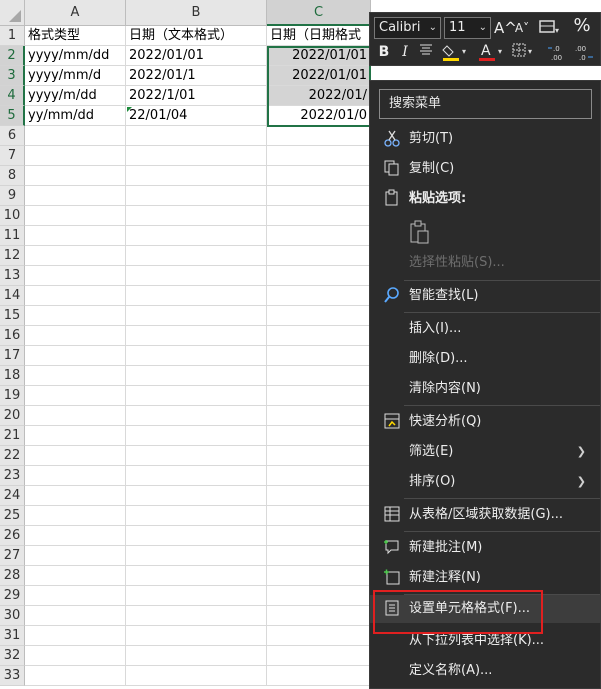  I want to click on borders-button: ▾, so click(524, 54).